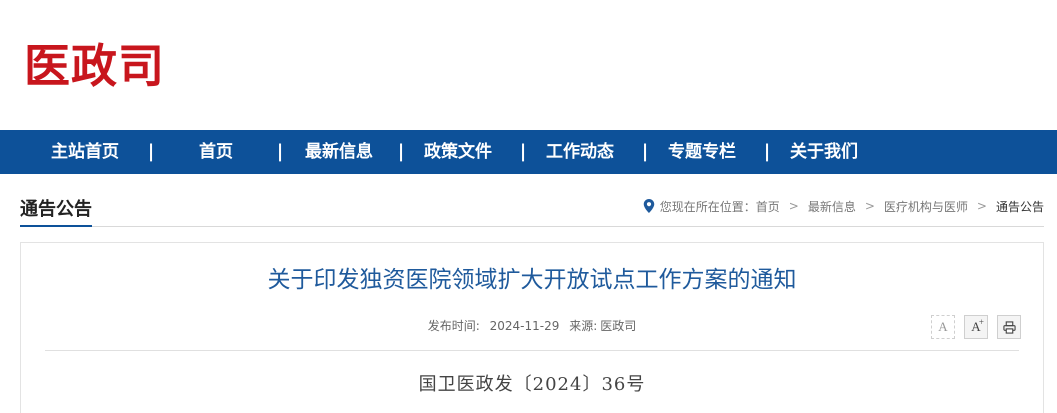  What do you see at coordinates (824, 152) in the screenshot?
I see `nav-item-about: 关于我们` at bounding box center [824, 152].